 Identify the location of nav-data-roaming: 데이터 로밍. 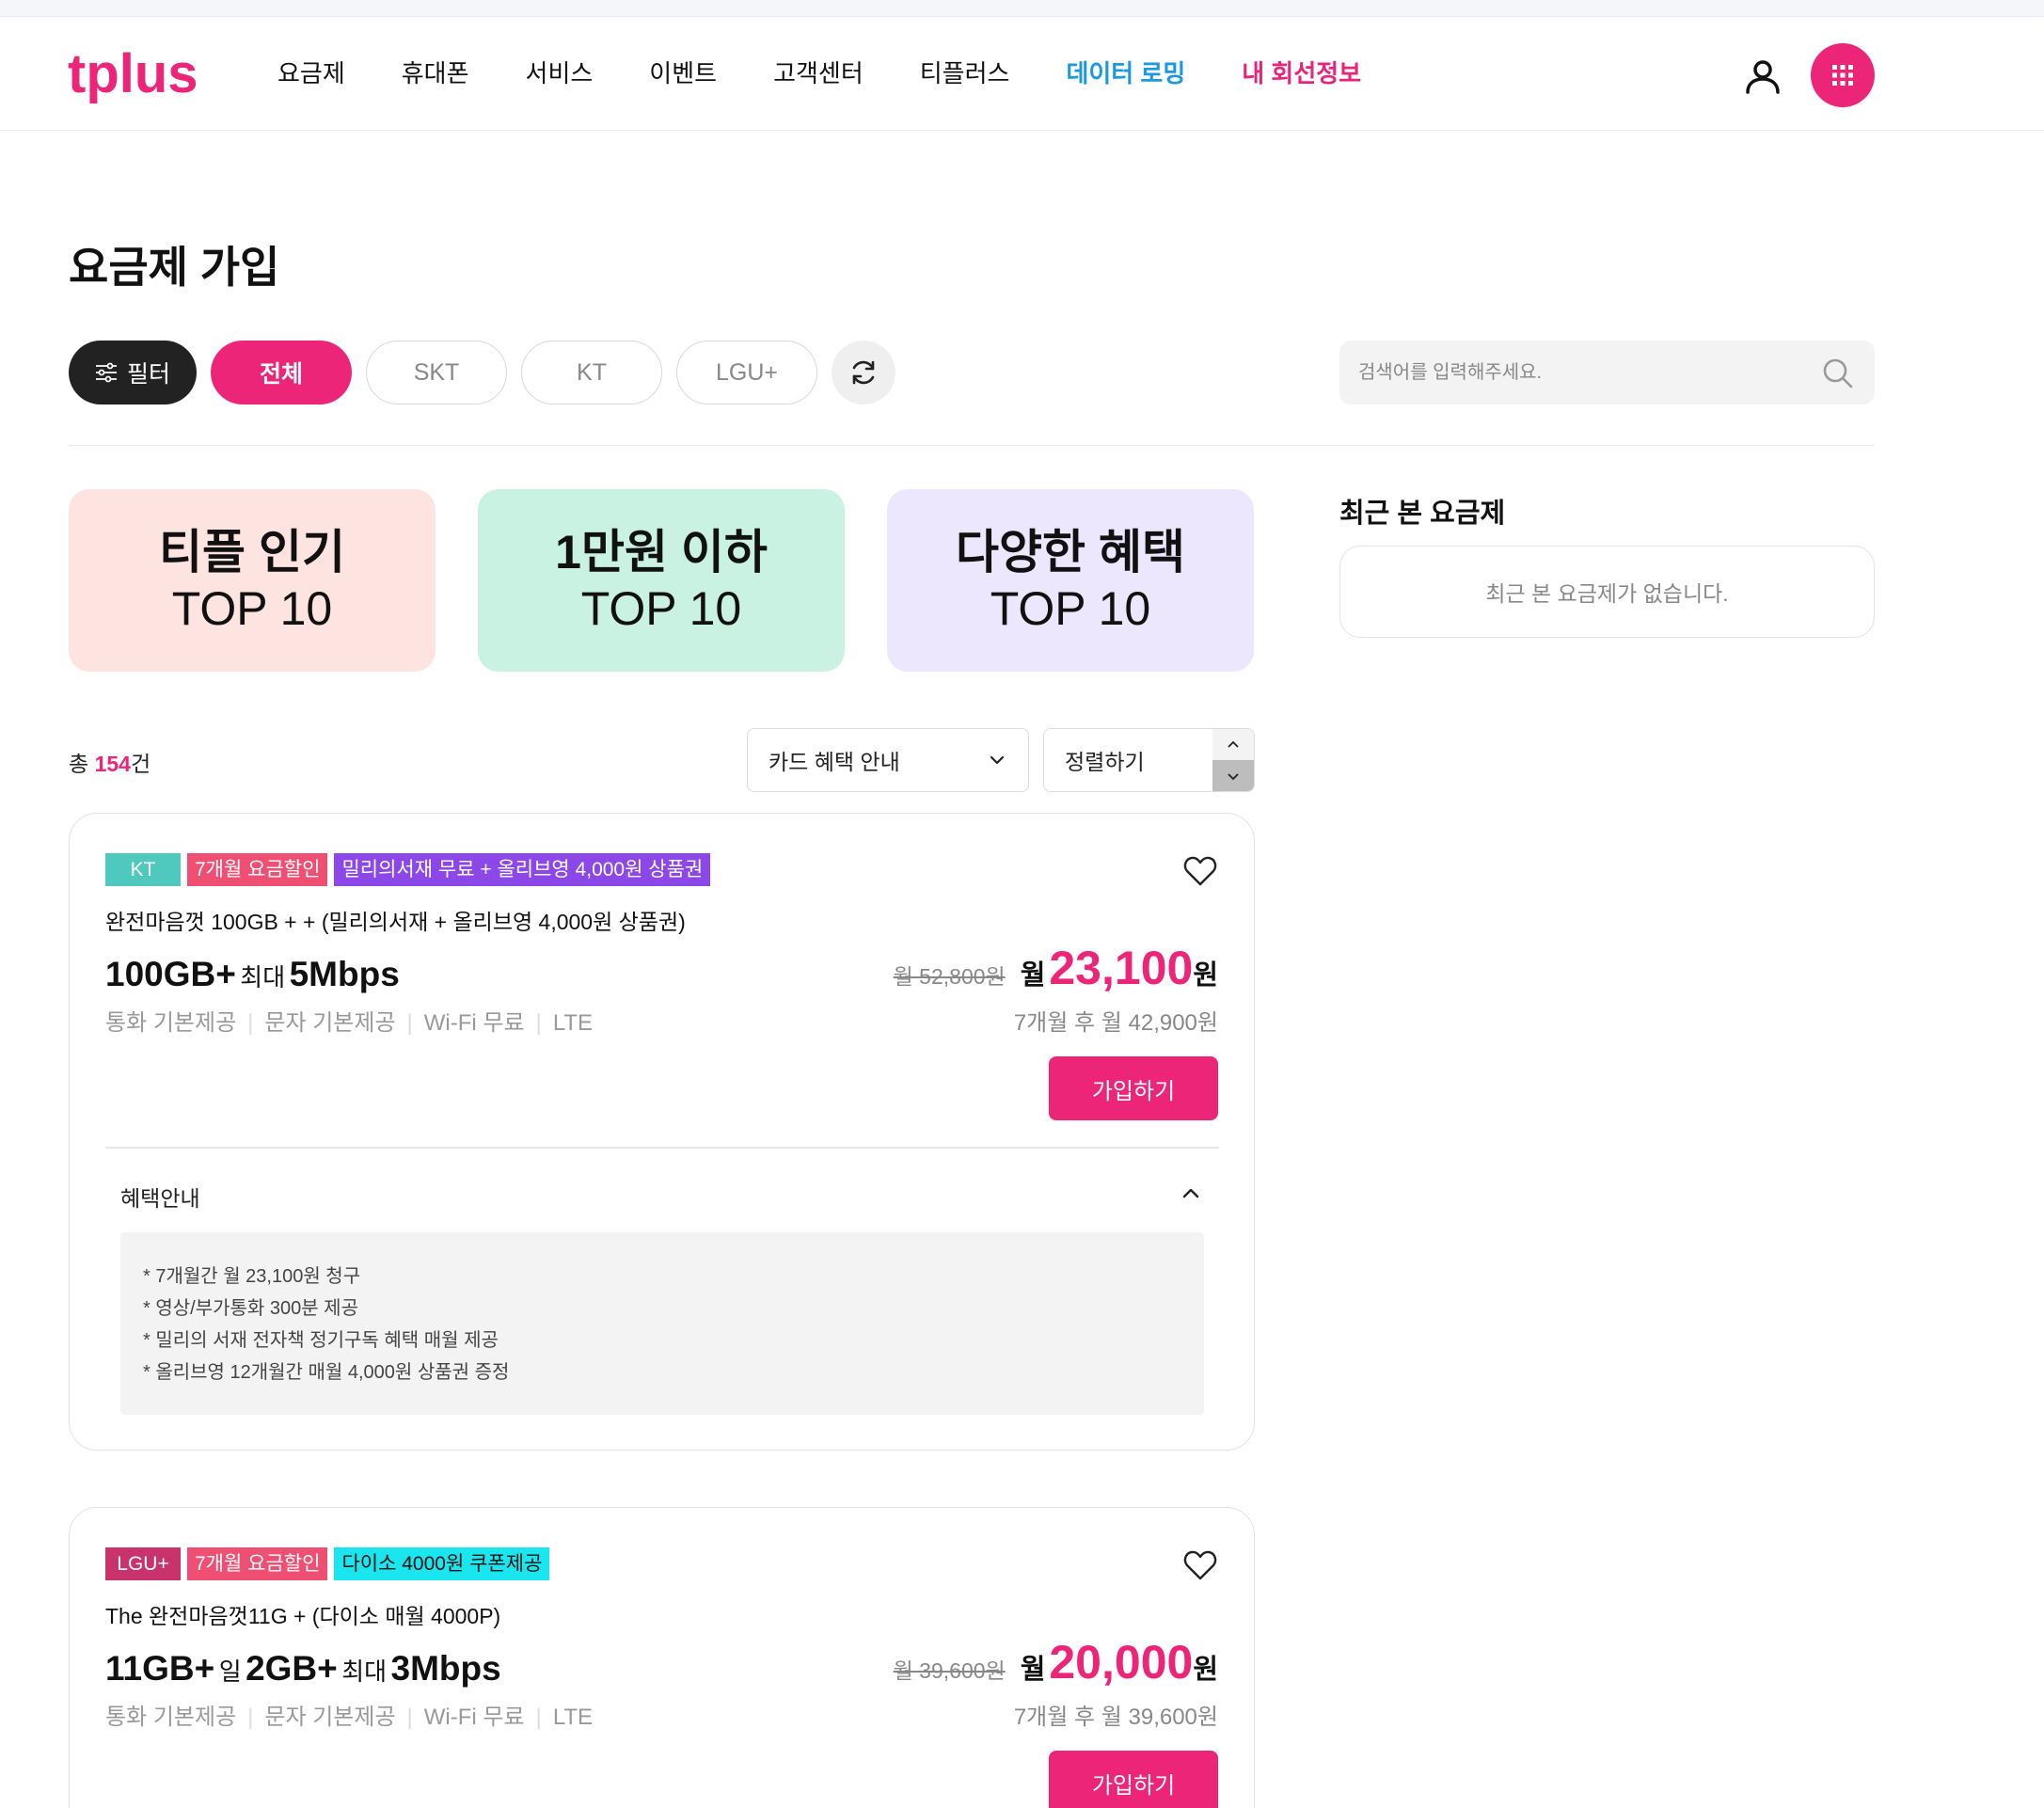
(1125, 73).